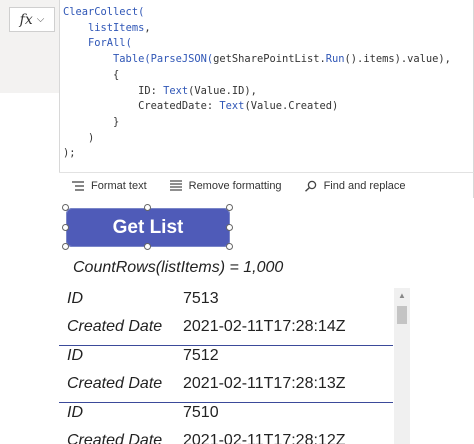 The height and width of the screenshot is (444, 474). I want to click on chevron-down-icon: ⌵, so click(40, 19).